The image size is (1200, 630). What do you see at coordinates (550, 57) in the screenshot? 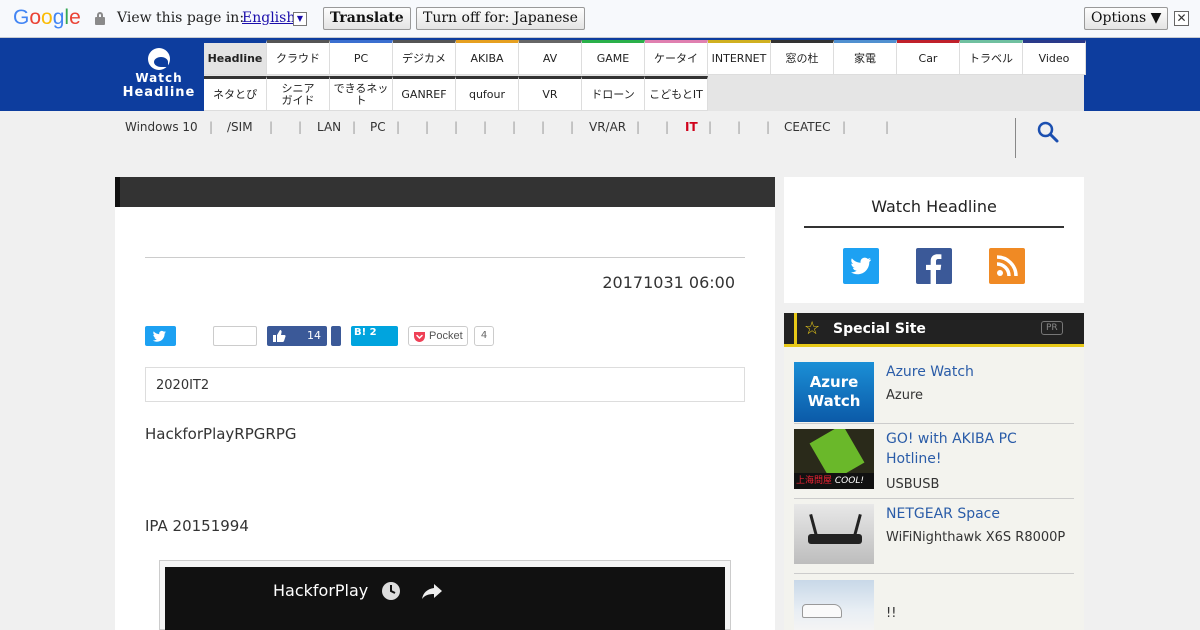
I see `nav-tab: AV` at bounding box center [550, 57].